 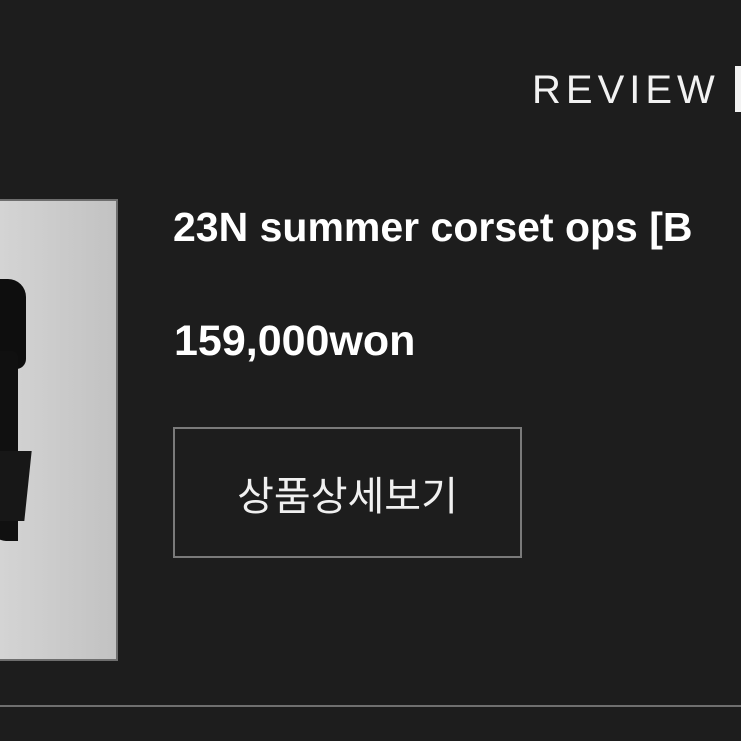 What do you see at coordinates (738, 89) in the screenshot?
I see `review-title-overflow` at bounding box center [738, 89].